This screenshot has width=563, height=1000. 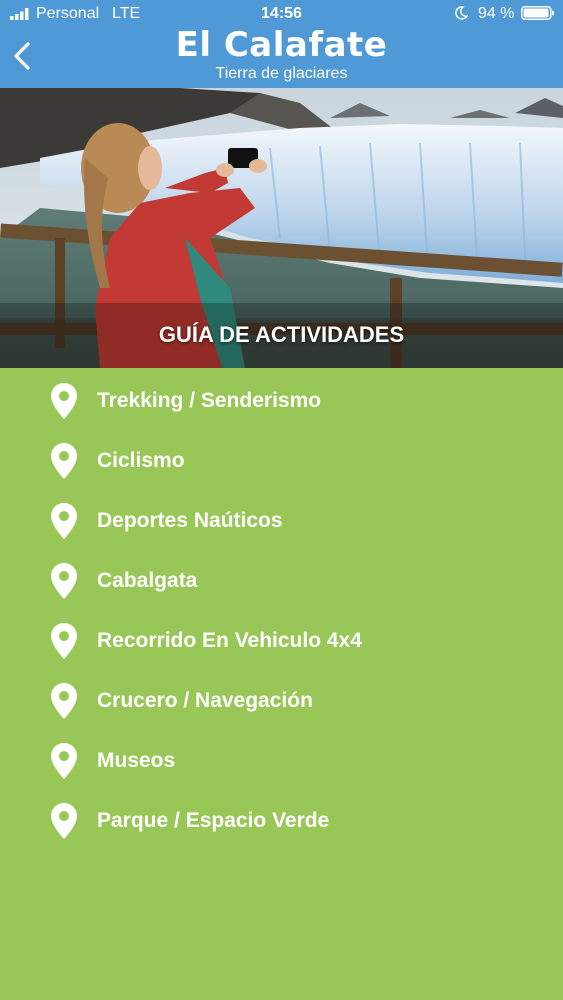 What do you see at coordinates (281, 334) in the screenshot?
I see `section-title: GUÍA DE ACTIVIDADES` at bounding box center [281, 334].